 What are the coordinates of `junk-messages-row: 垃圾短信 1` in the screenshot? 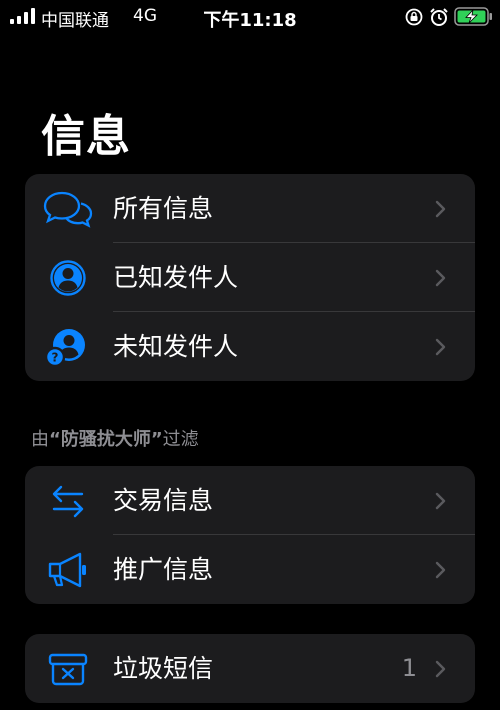 It's located at (250, 668).